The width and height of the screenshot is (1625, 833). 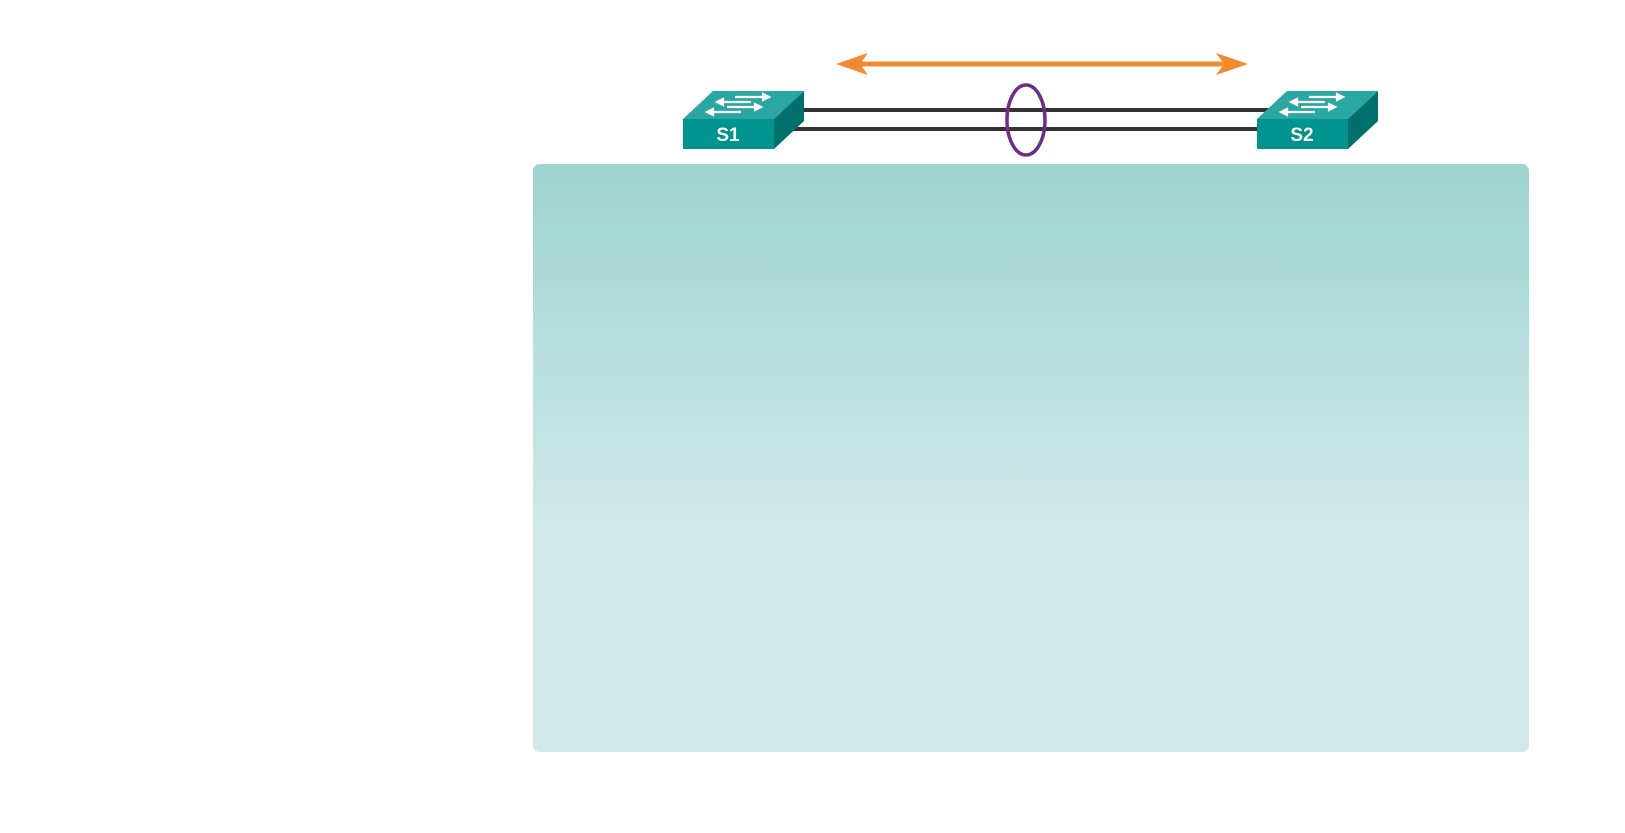 I want to click on etherchannel-ellipse-icon, so click(x=1026, y=120).